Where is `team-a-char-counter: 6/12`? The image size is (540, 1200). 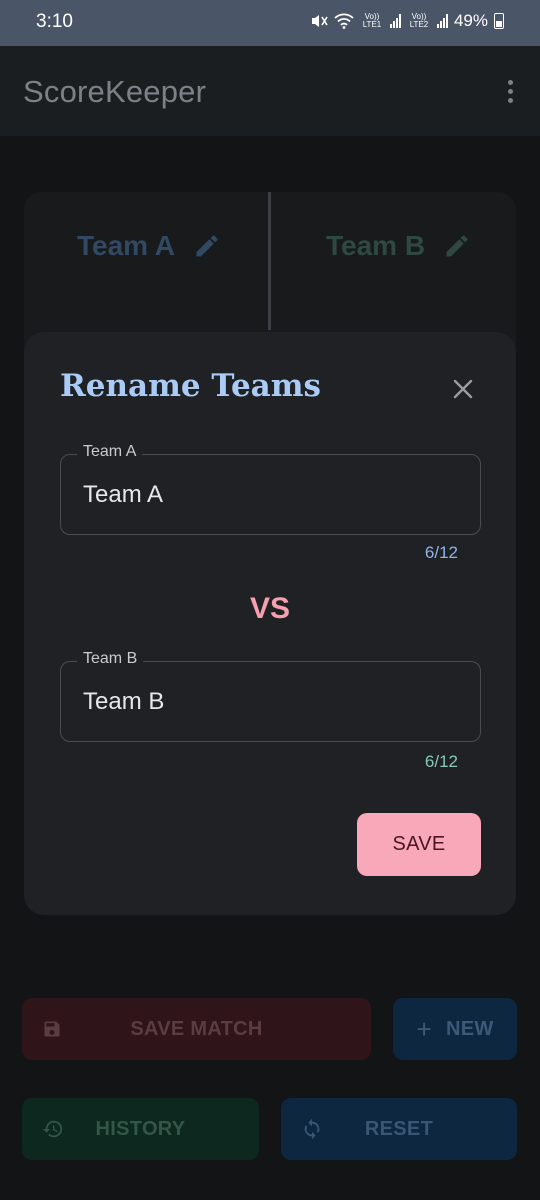
team-a-char-counter: 6/12 is located at coordinates (441, 552).